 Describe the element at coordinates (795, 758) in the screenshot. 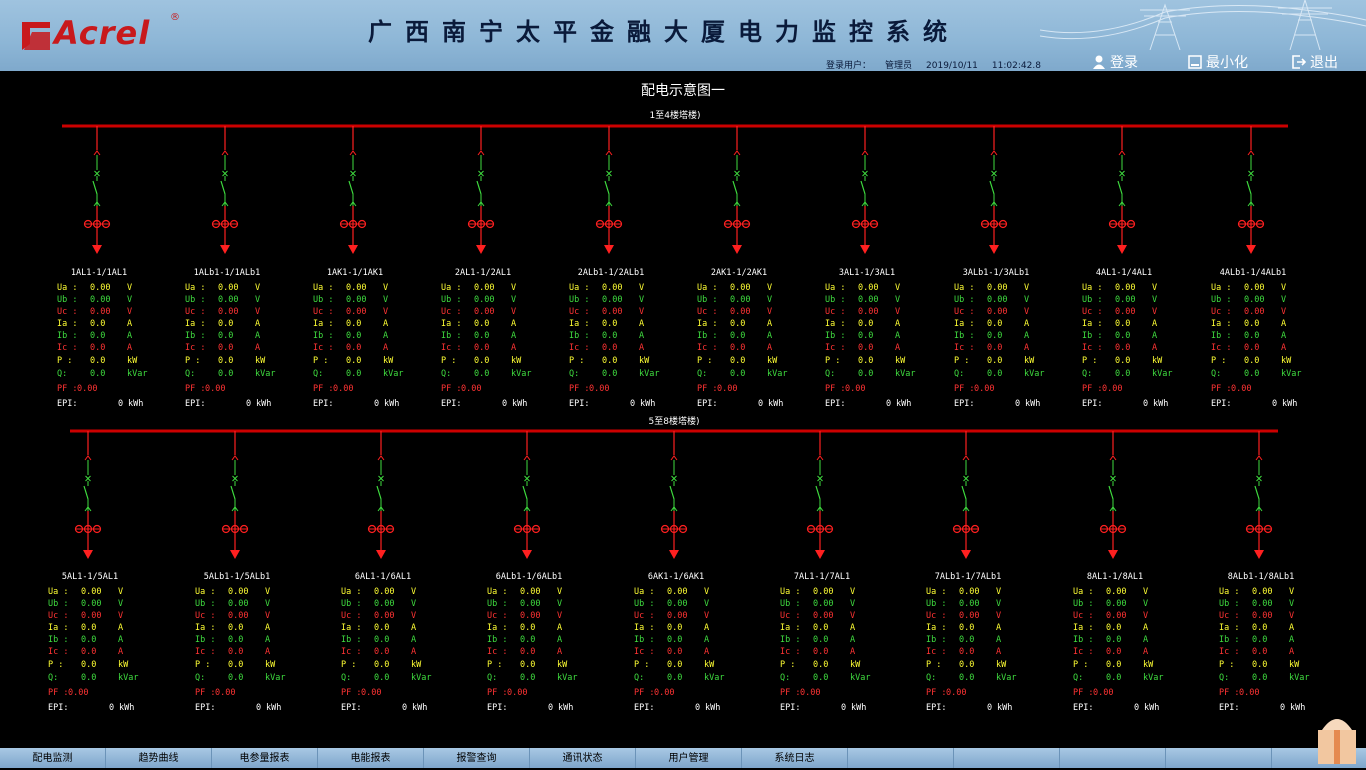

I see `nav-tab: 系统日志` at that location.